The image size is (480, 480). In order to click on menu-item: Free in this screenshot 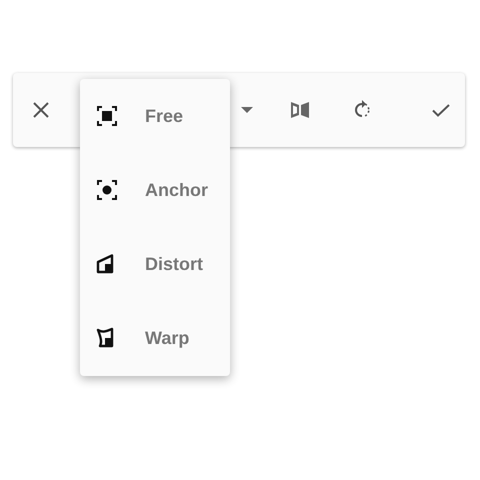, I will do `click(155, 116)`.